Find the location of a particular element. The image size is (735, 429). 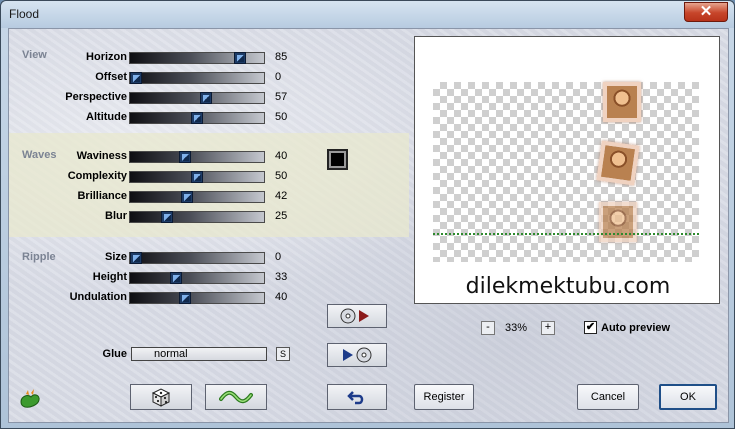

cancel-button: Cancel is located at coordinates (608, 397).